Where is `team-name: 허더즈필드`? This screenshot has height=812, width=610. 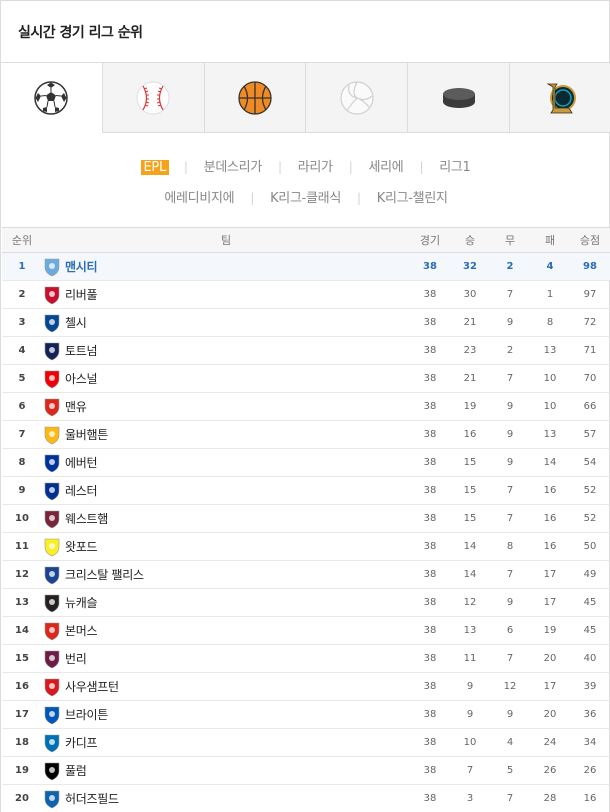
team-name: 허더즈필드 is located at coordinates (92, 798).